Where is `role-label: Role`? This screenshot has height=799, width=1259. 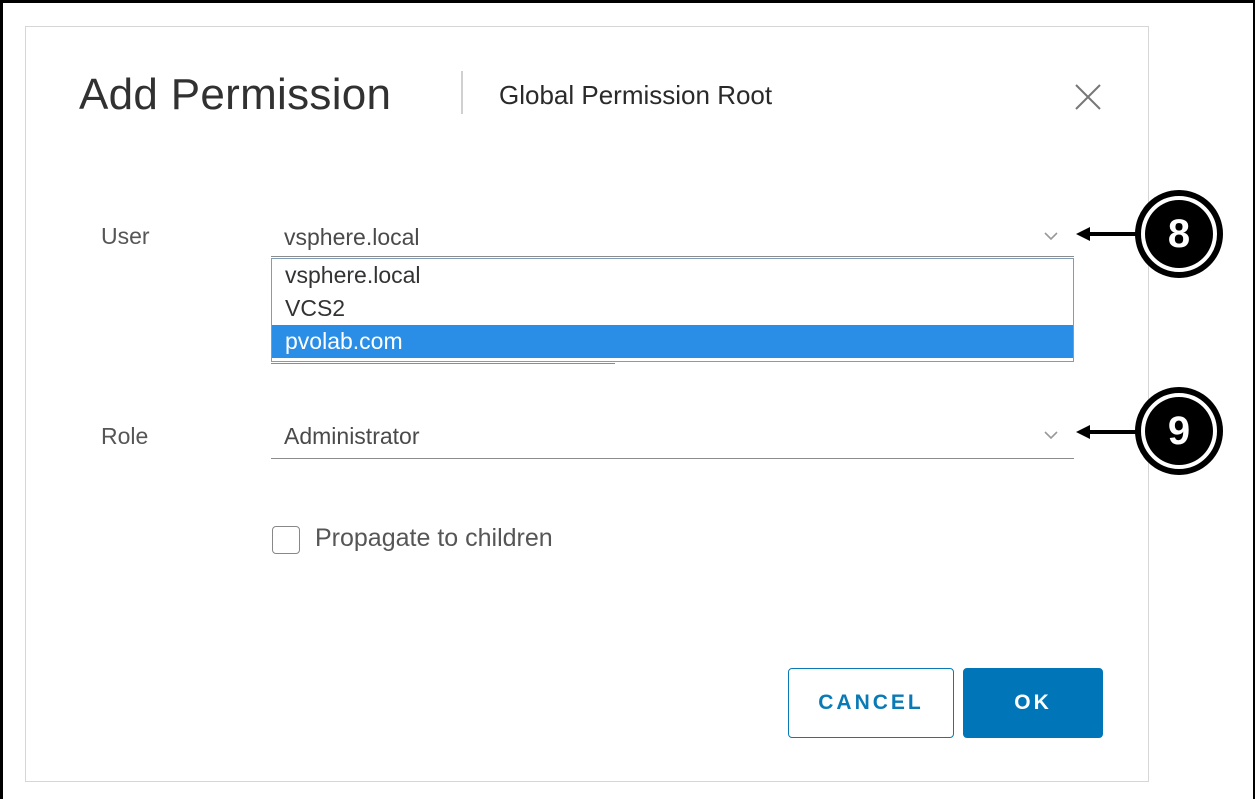 role-label: Role is located at coordinates (125, 436).